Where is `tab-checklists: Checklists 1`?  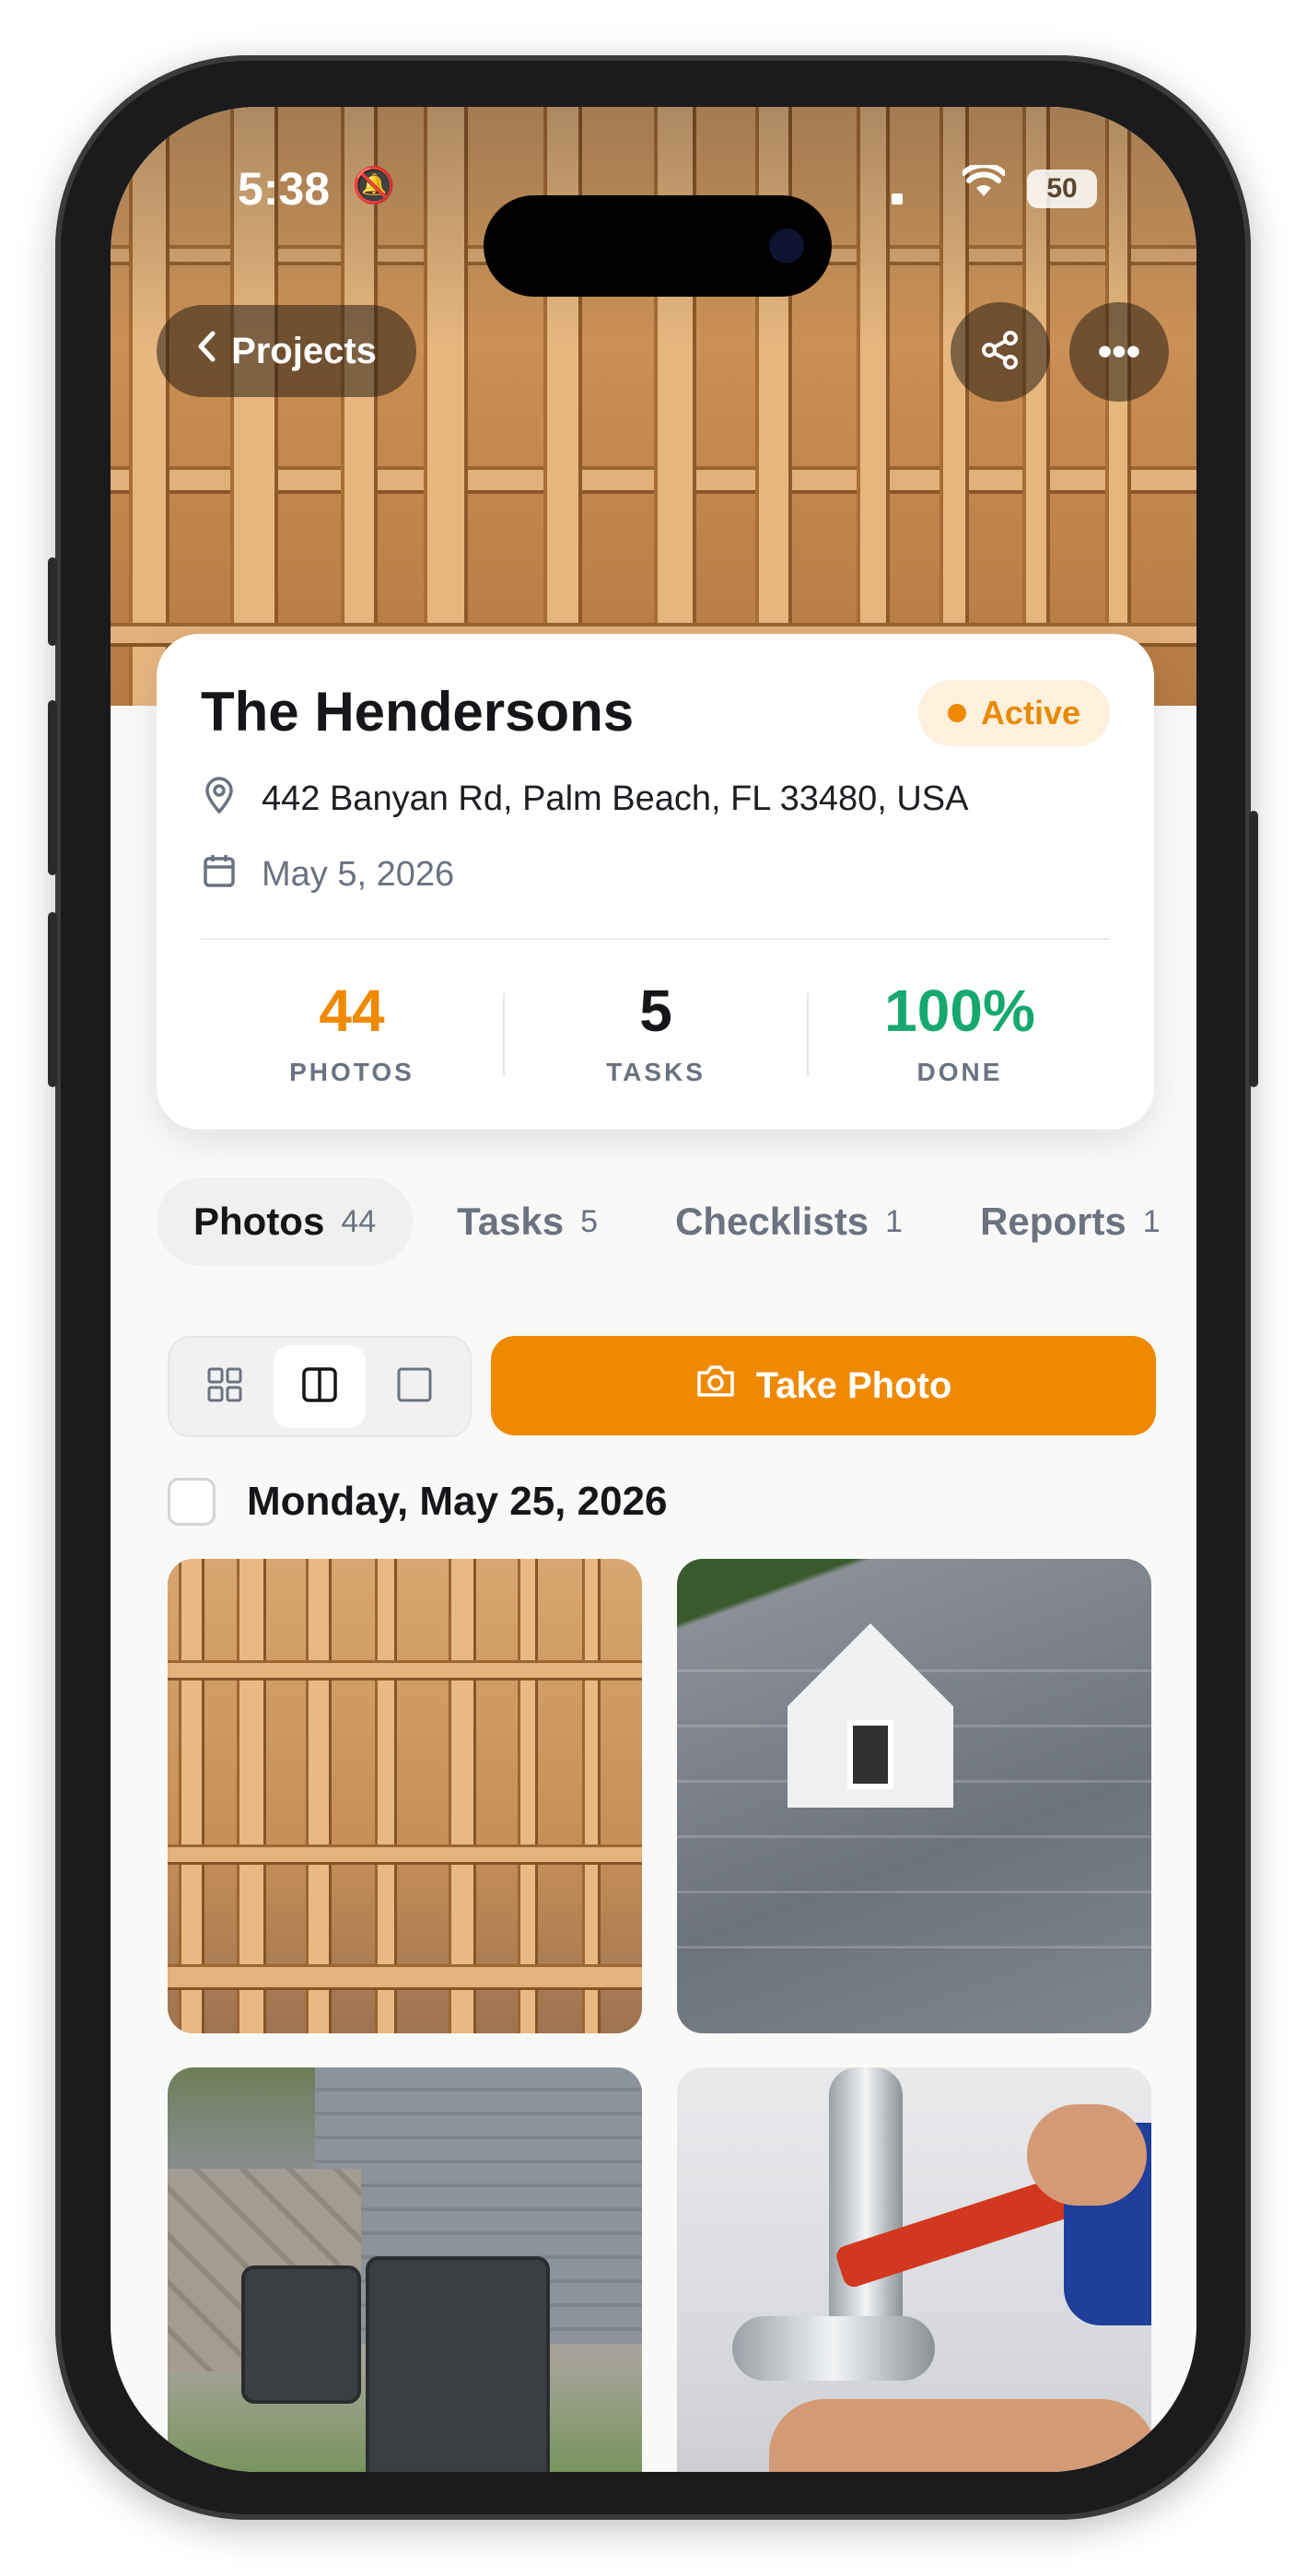 tab-checklists: Checklists 1 is located at coordinates (789, 1221).